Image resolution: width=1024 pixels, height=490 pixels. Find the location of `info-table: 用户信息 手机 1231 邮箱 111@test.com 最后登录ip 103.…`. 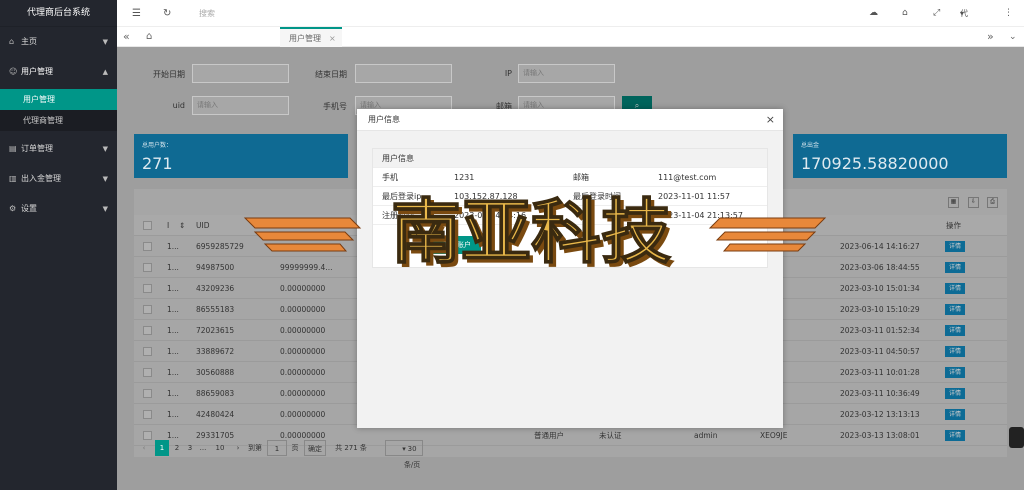

info-table: 用户信息 手机 1231 邮箱 111@test.com 最后登录ip 103.… is located at coordinates (570, 208).